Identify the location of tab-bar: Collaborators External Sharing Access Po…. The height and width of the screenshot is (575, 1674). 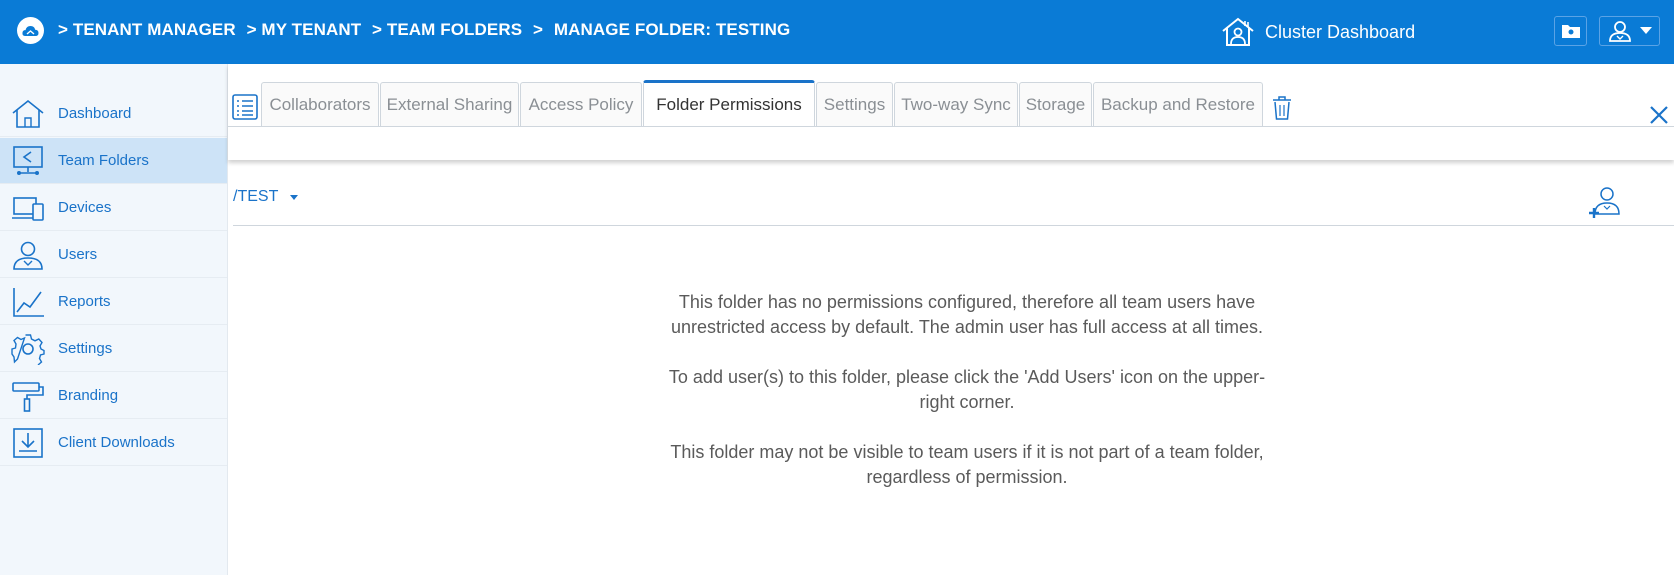
(951, 112).